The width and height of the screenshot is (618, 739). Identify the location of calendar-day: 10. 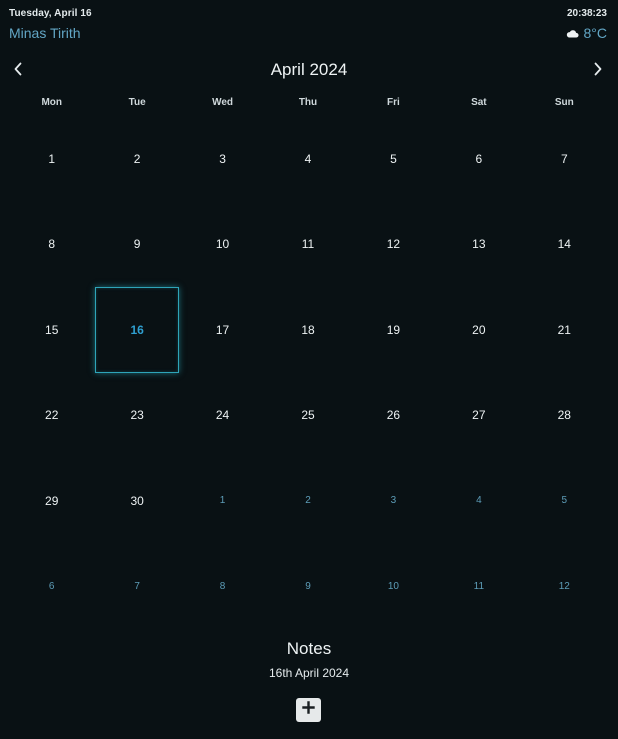
(222, 245).